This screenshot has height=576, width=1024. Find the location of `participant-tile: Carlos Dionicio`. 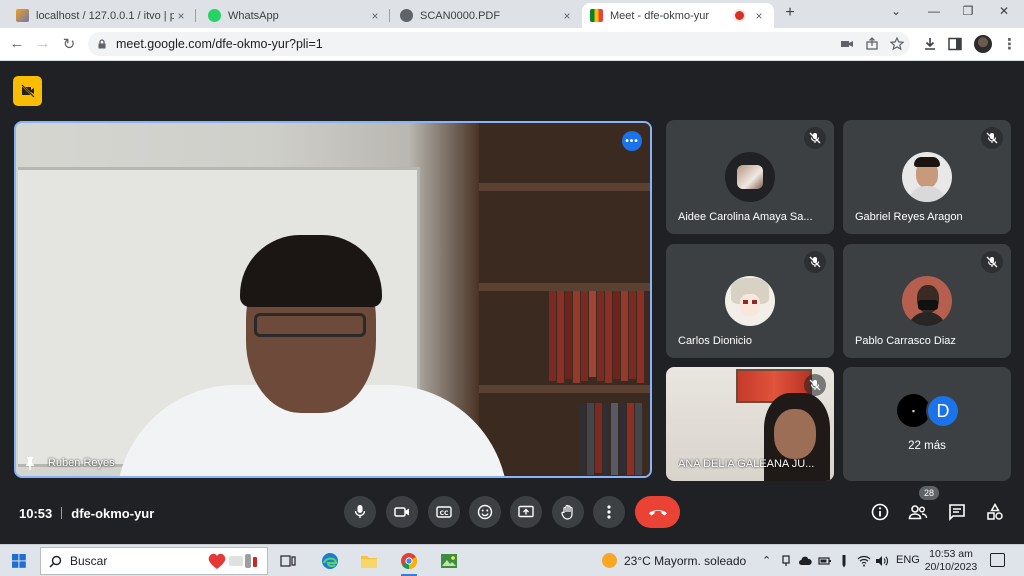

participant-tile: Carlos Dionicio is located at coordinates (750, 301).